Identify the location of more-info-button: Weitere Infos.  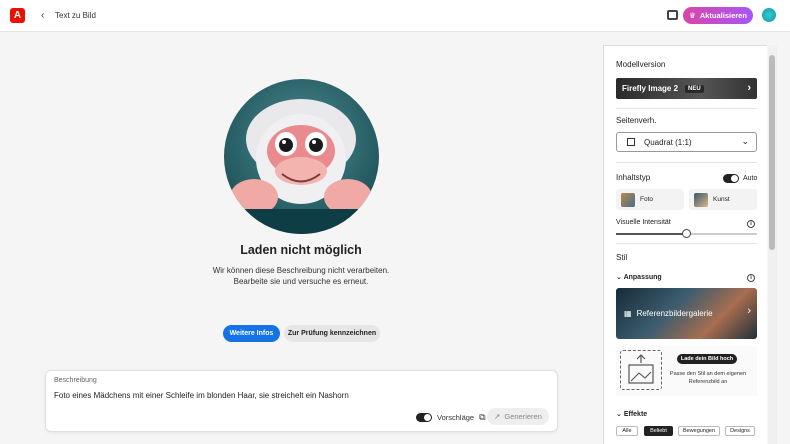
(251, 333).